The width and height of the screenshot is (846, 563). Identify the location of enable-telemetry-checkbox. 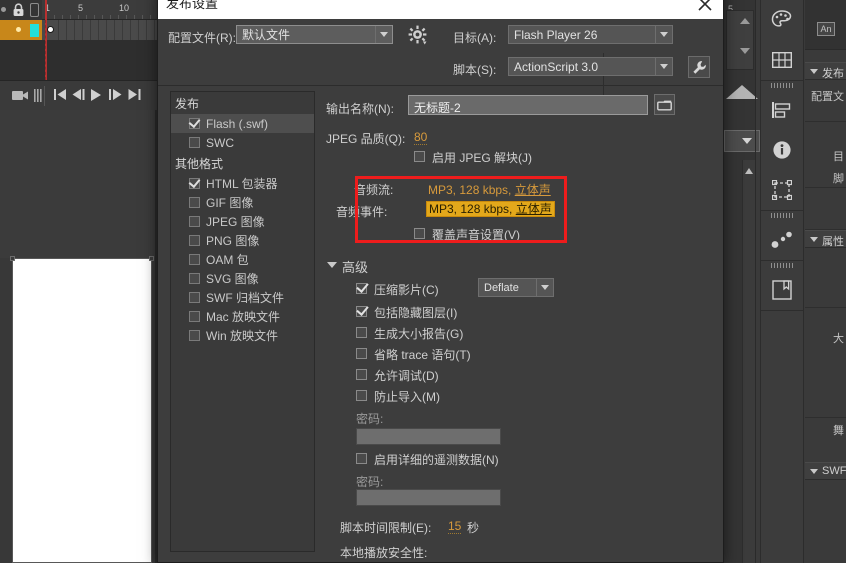
(361, 458).